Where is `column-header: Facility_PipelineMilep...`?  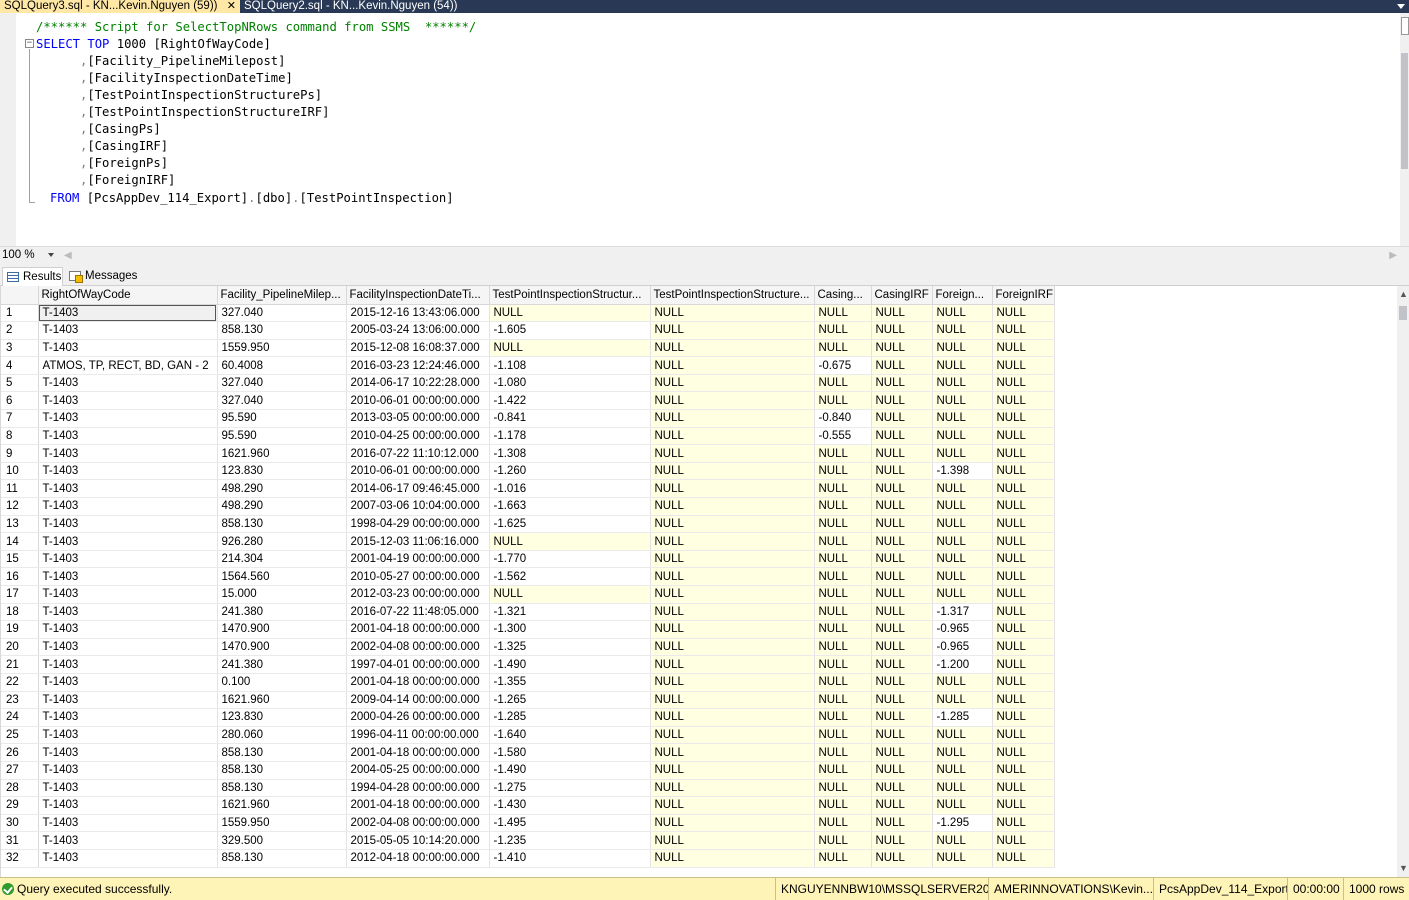
column-header: Facility_PipelineMilep... is located at coordinates (282, 295).